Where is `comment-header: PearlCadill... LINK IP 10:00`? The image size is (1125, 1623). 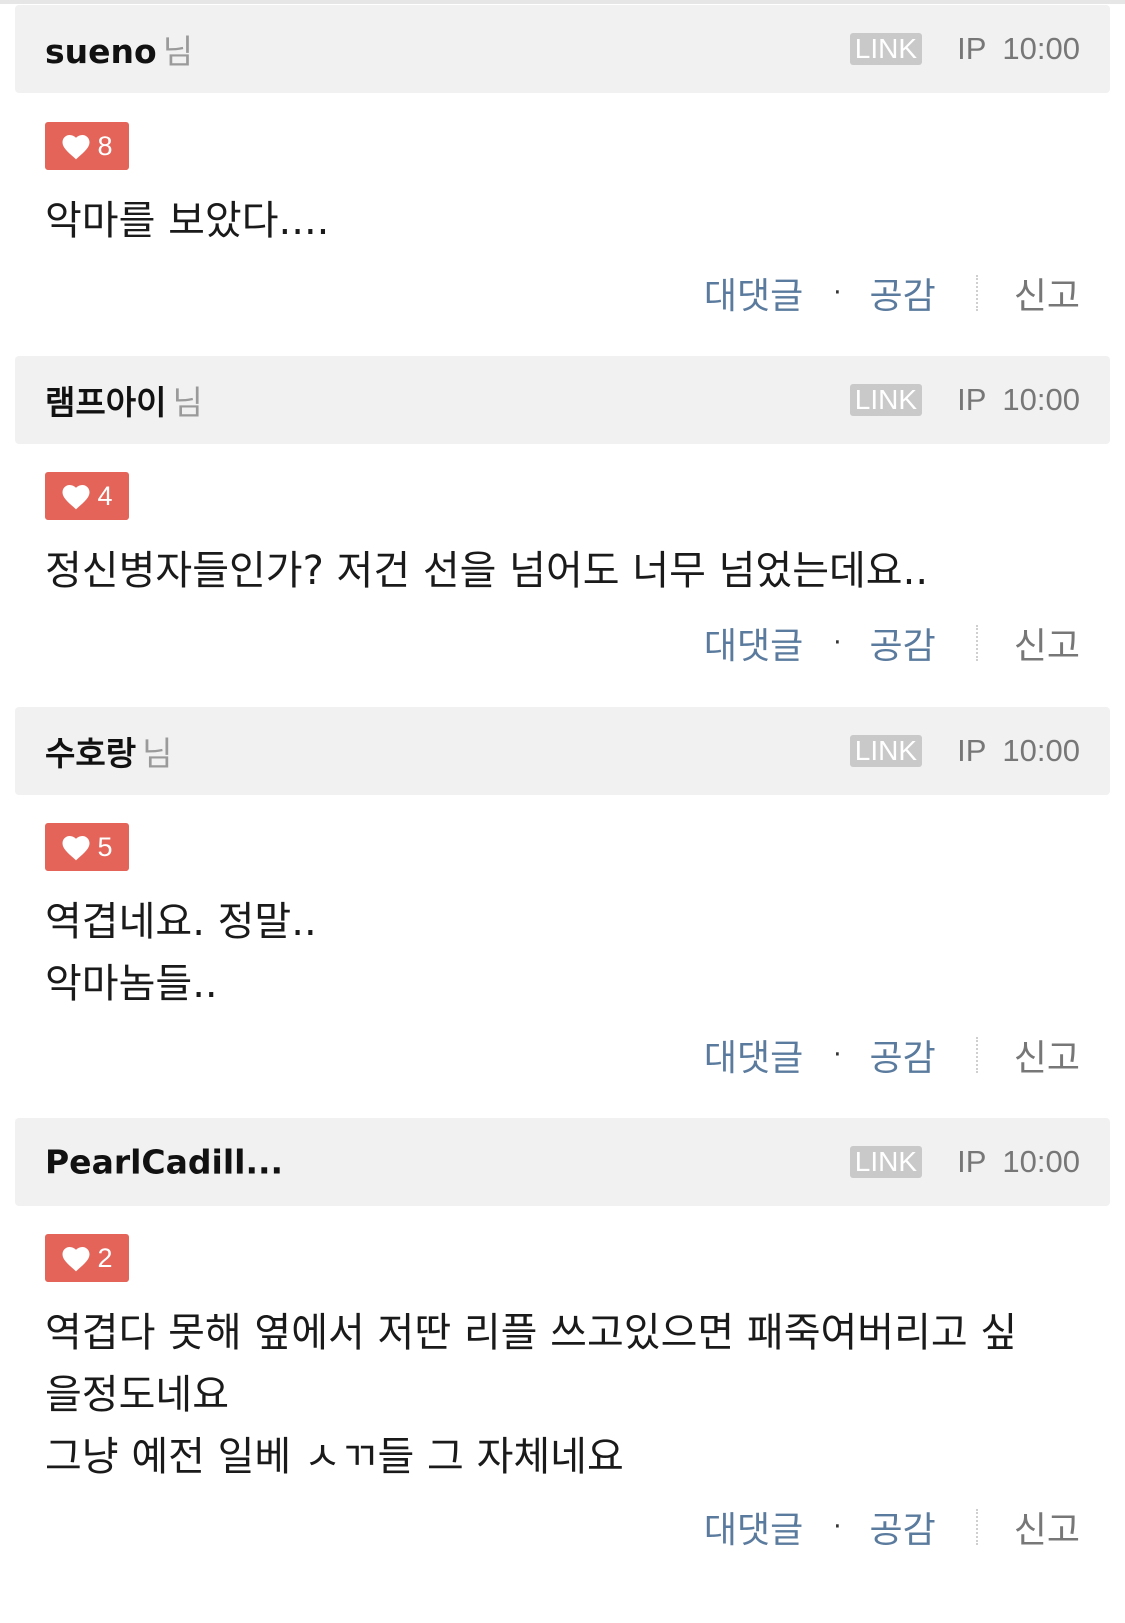
comment-header: PearlCadill... LINK IP 10:00 is located at coordinates (562, 1162).